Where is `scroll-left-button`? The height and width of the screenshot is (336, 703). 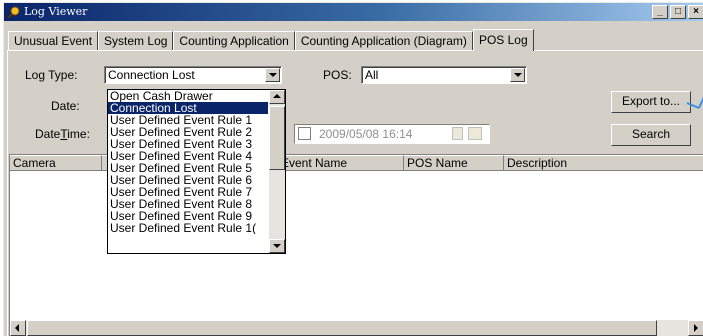
scroll-left-button is located at coordinates (18, 328).